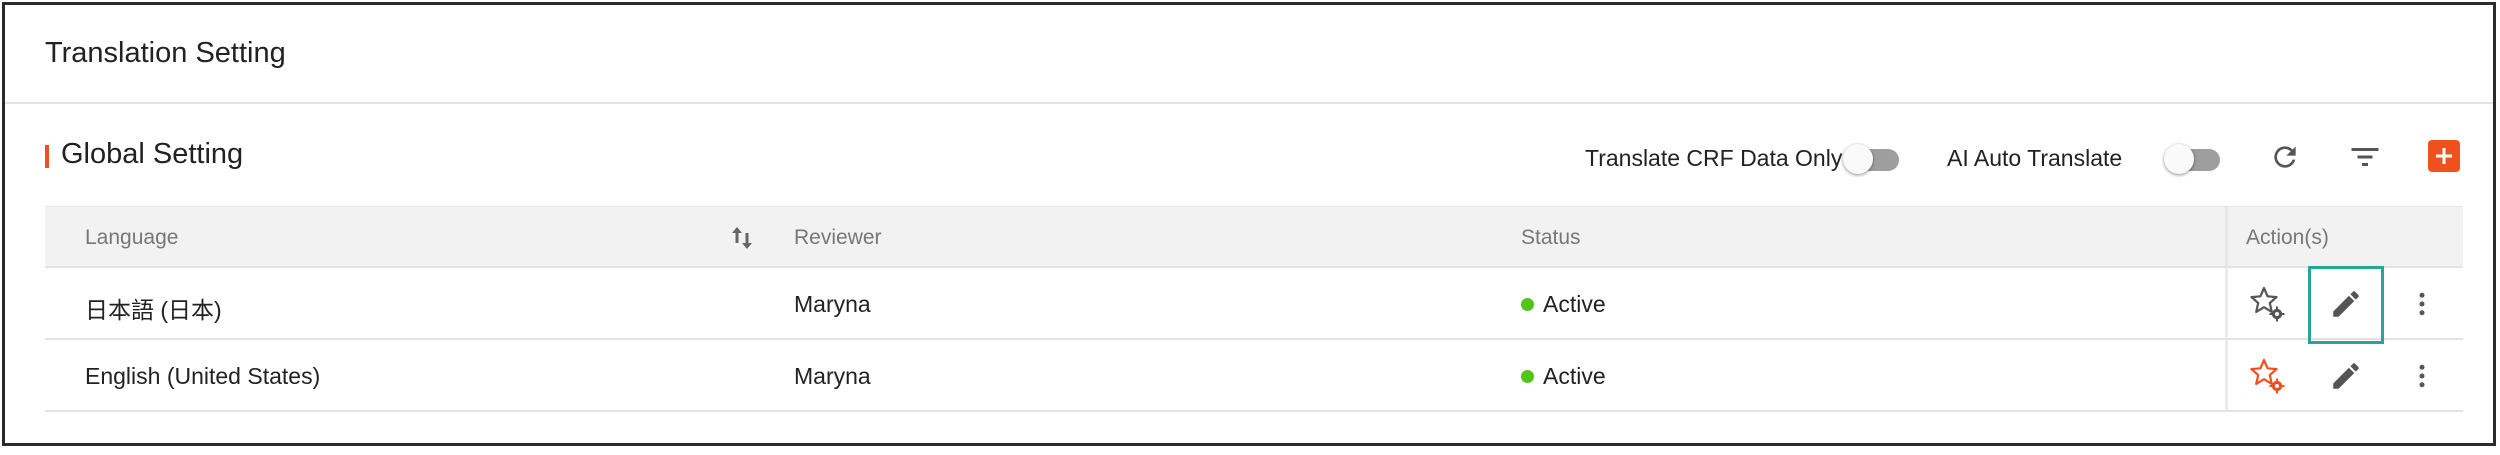 Image resolution: width=2500 pixels, height=455 pixels. I want to click on column-header-reviewer: Reviewer, so click(838, 237).